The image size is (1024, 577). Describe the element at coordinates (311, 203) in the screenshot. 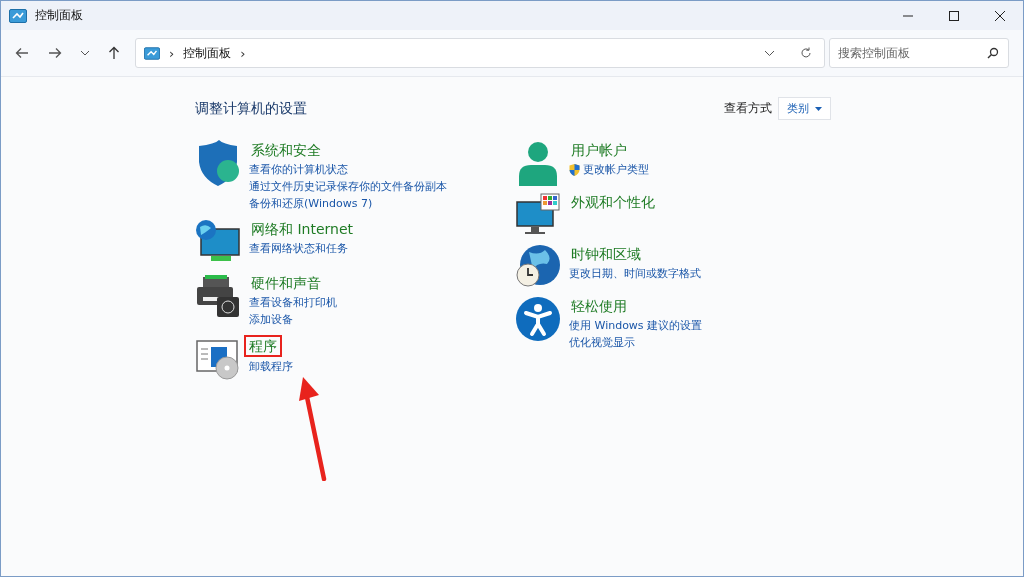

I see `task-link: 备份和还原(Windows 7)` at that location.